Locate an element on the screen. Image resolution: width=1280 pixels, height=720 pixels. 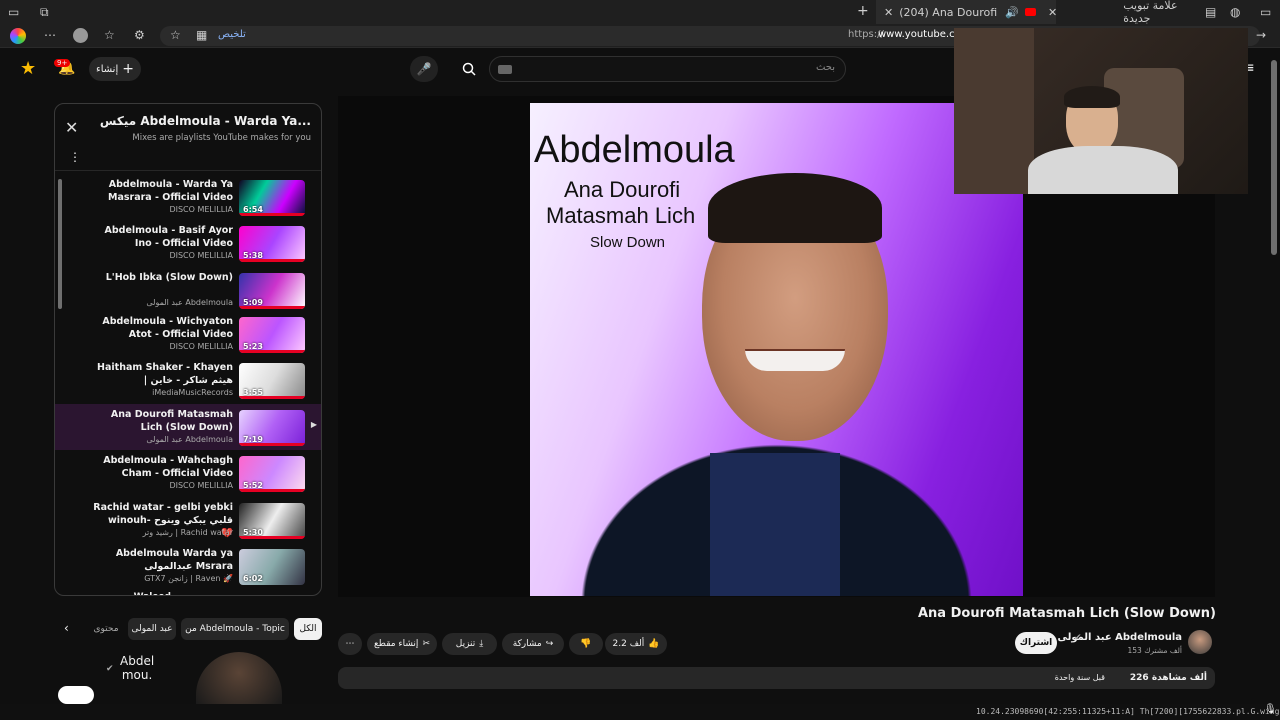
likes-count: 2.2 ألف is located at coordinates (628, 644).